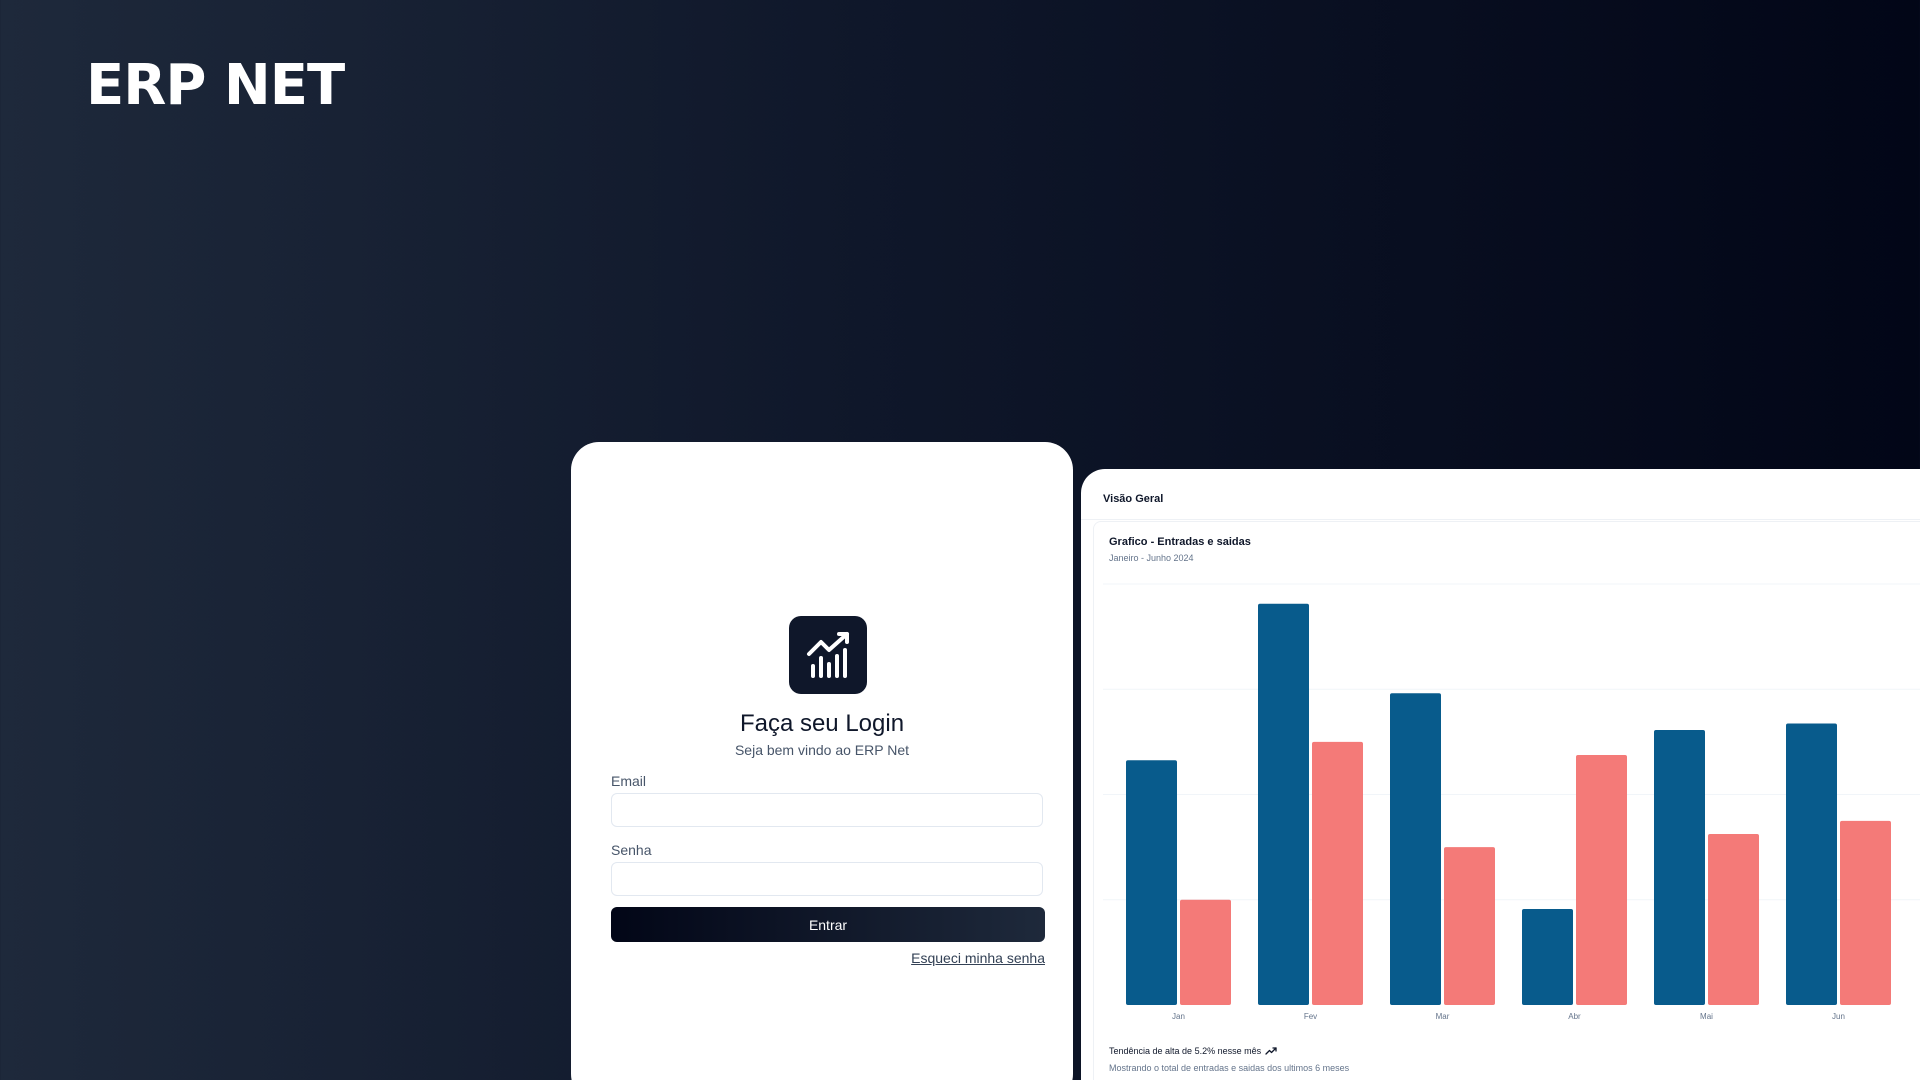 This screenshot has width=1920, height=1080. I want to click on brand-title: ERP NET, so click(215, 85).